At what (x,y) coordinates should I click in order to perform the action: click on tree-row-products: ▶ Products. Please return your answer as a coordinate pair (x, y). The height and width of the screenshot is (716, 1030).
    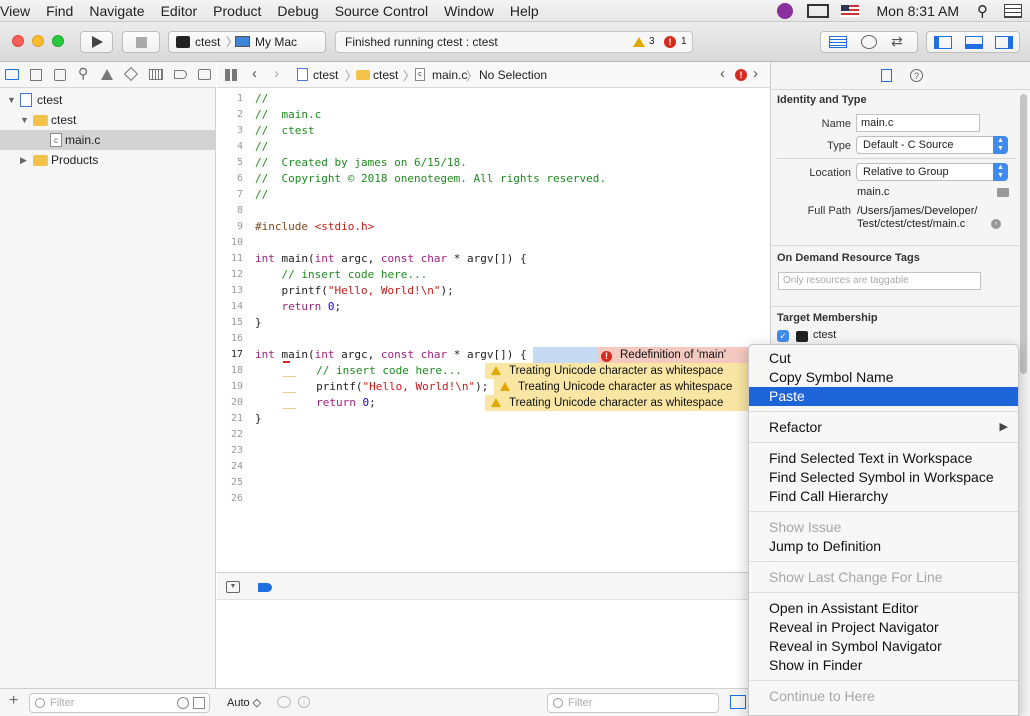
    Looking at the image, I should click on (108, 160).